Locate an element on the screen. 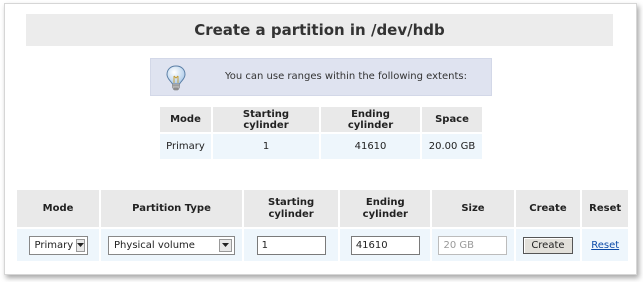 The image size is (643, 282). starting-cylinder-cell: 1 is located at coordinates (291, 245).